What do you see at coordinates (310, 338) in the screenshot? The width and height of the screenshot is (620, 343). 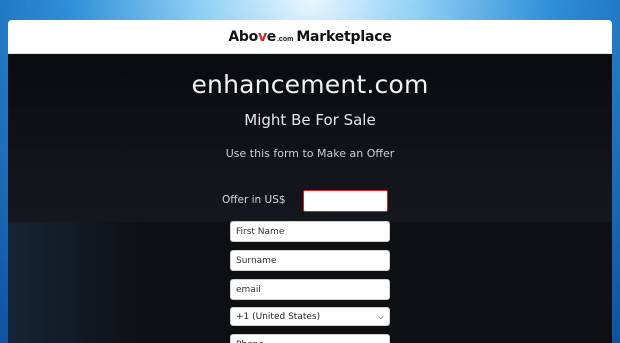 I see `phone-field` at bounding box center [310, 338].